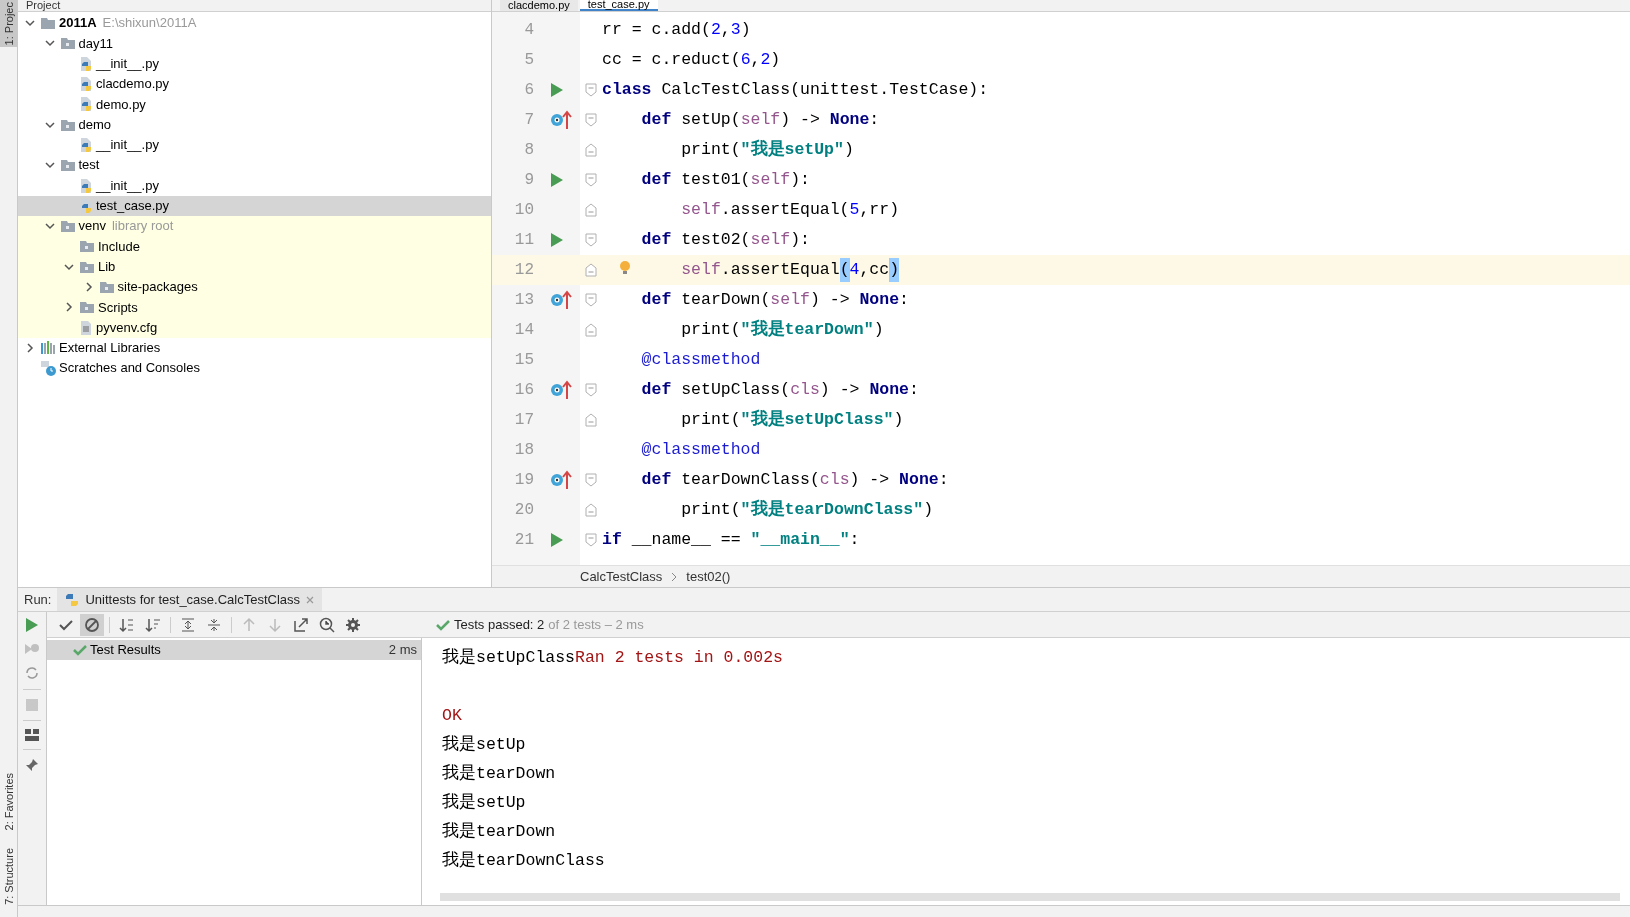 The width and height of the screenshot is (1630, 917). Describe the element at coordinates (539, 5) in the screenshot. I see `editor-tab: clacdemo.py` at that location.